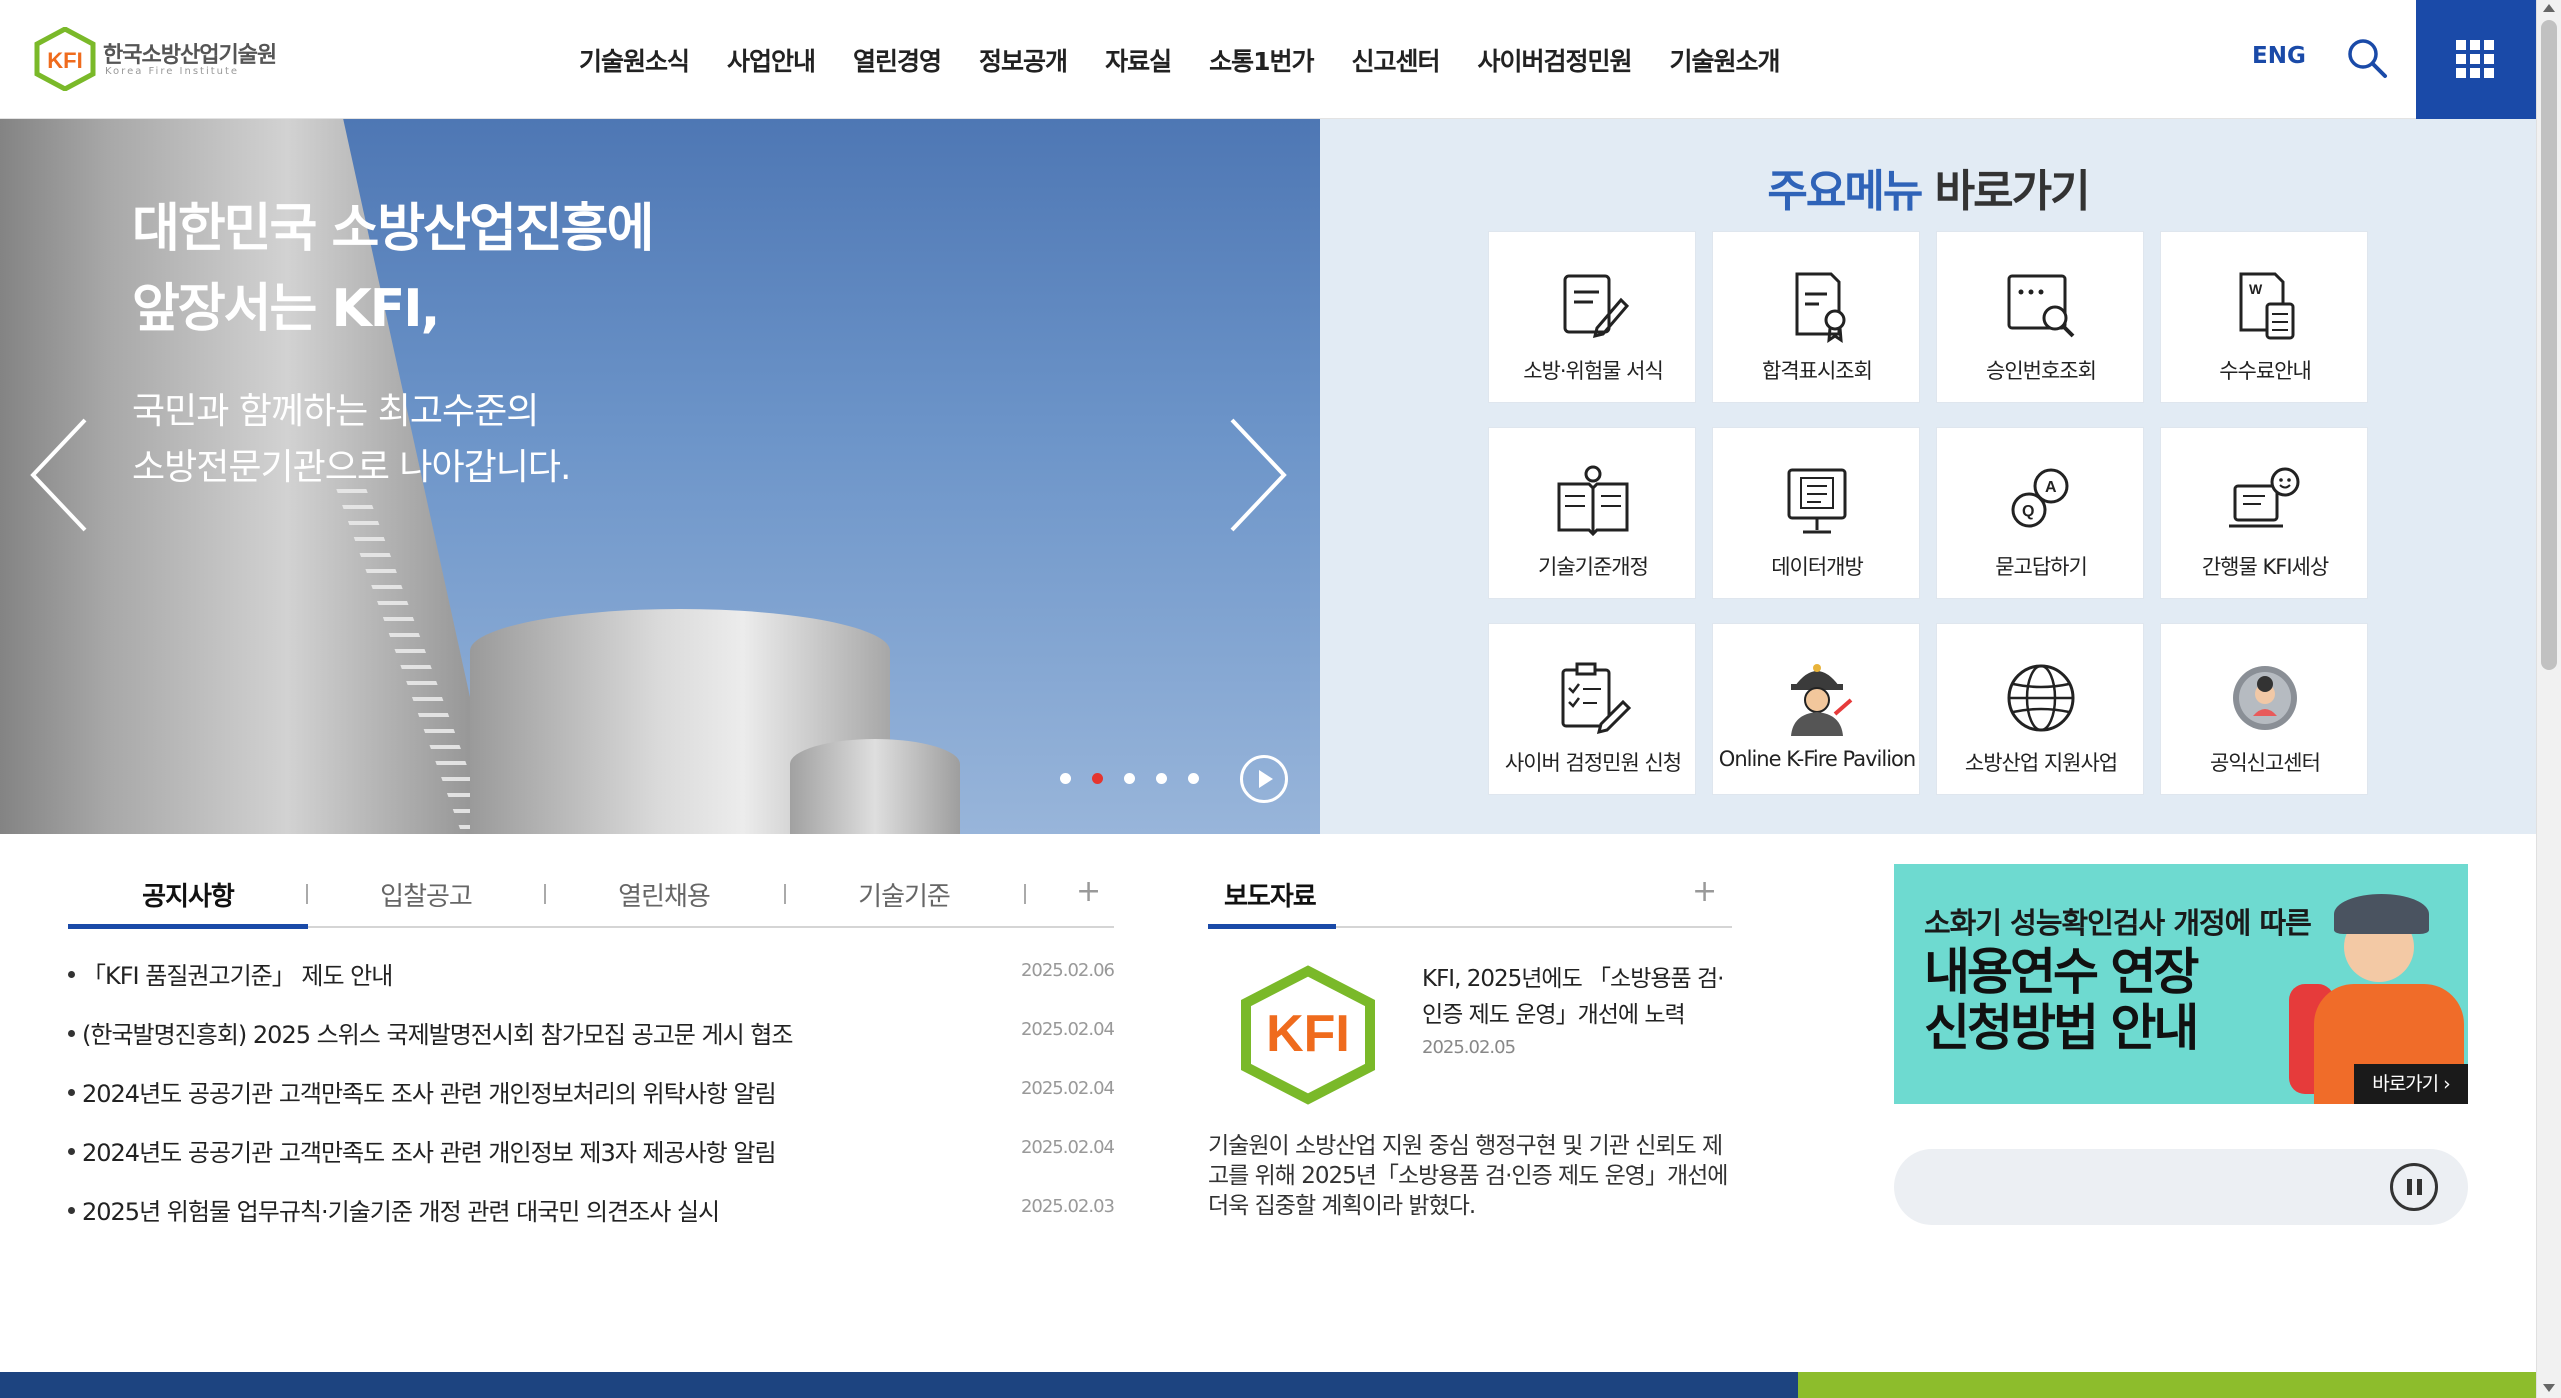 The image size is (2561, 1398). What do you see at coordinates (2279, 56) in the screenshot?
I see `language-english-link: ENG` at bounding box center [2279, 56].